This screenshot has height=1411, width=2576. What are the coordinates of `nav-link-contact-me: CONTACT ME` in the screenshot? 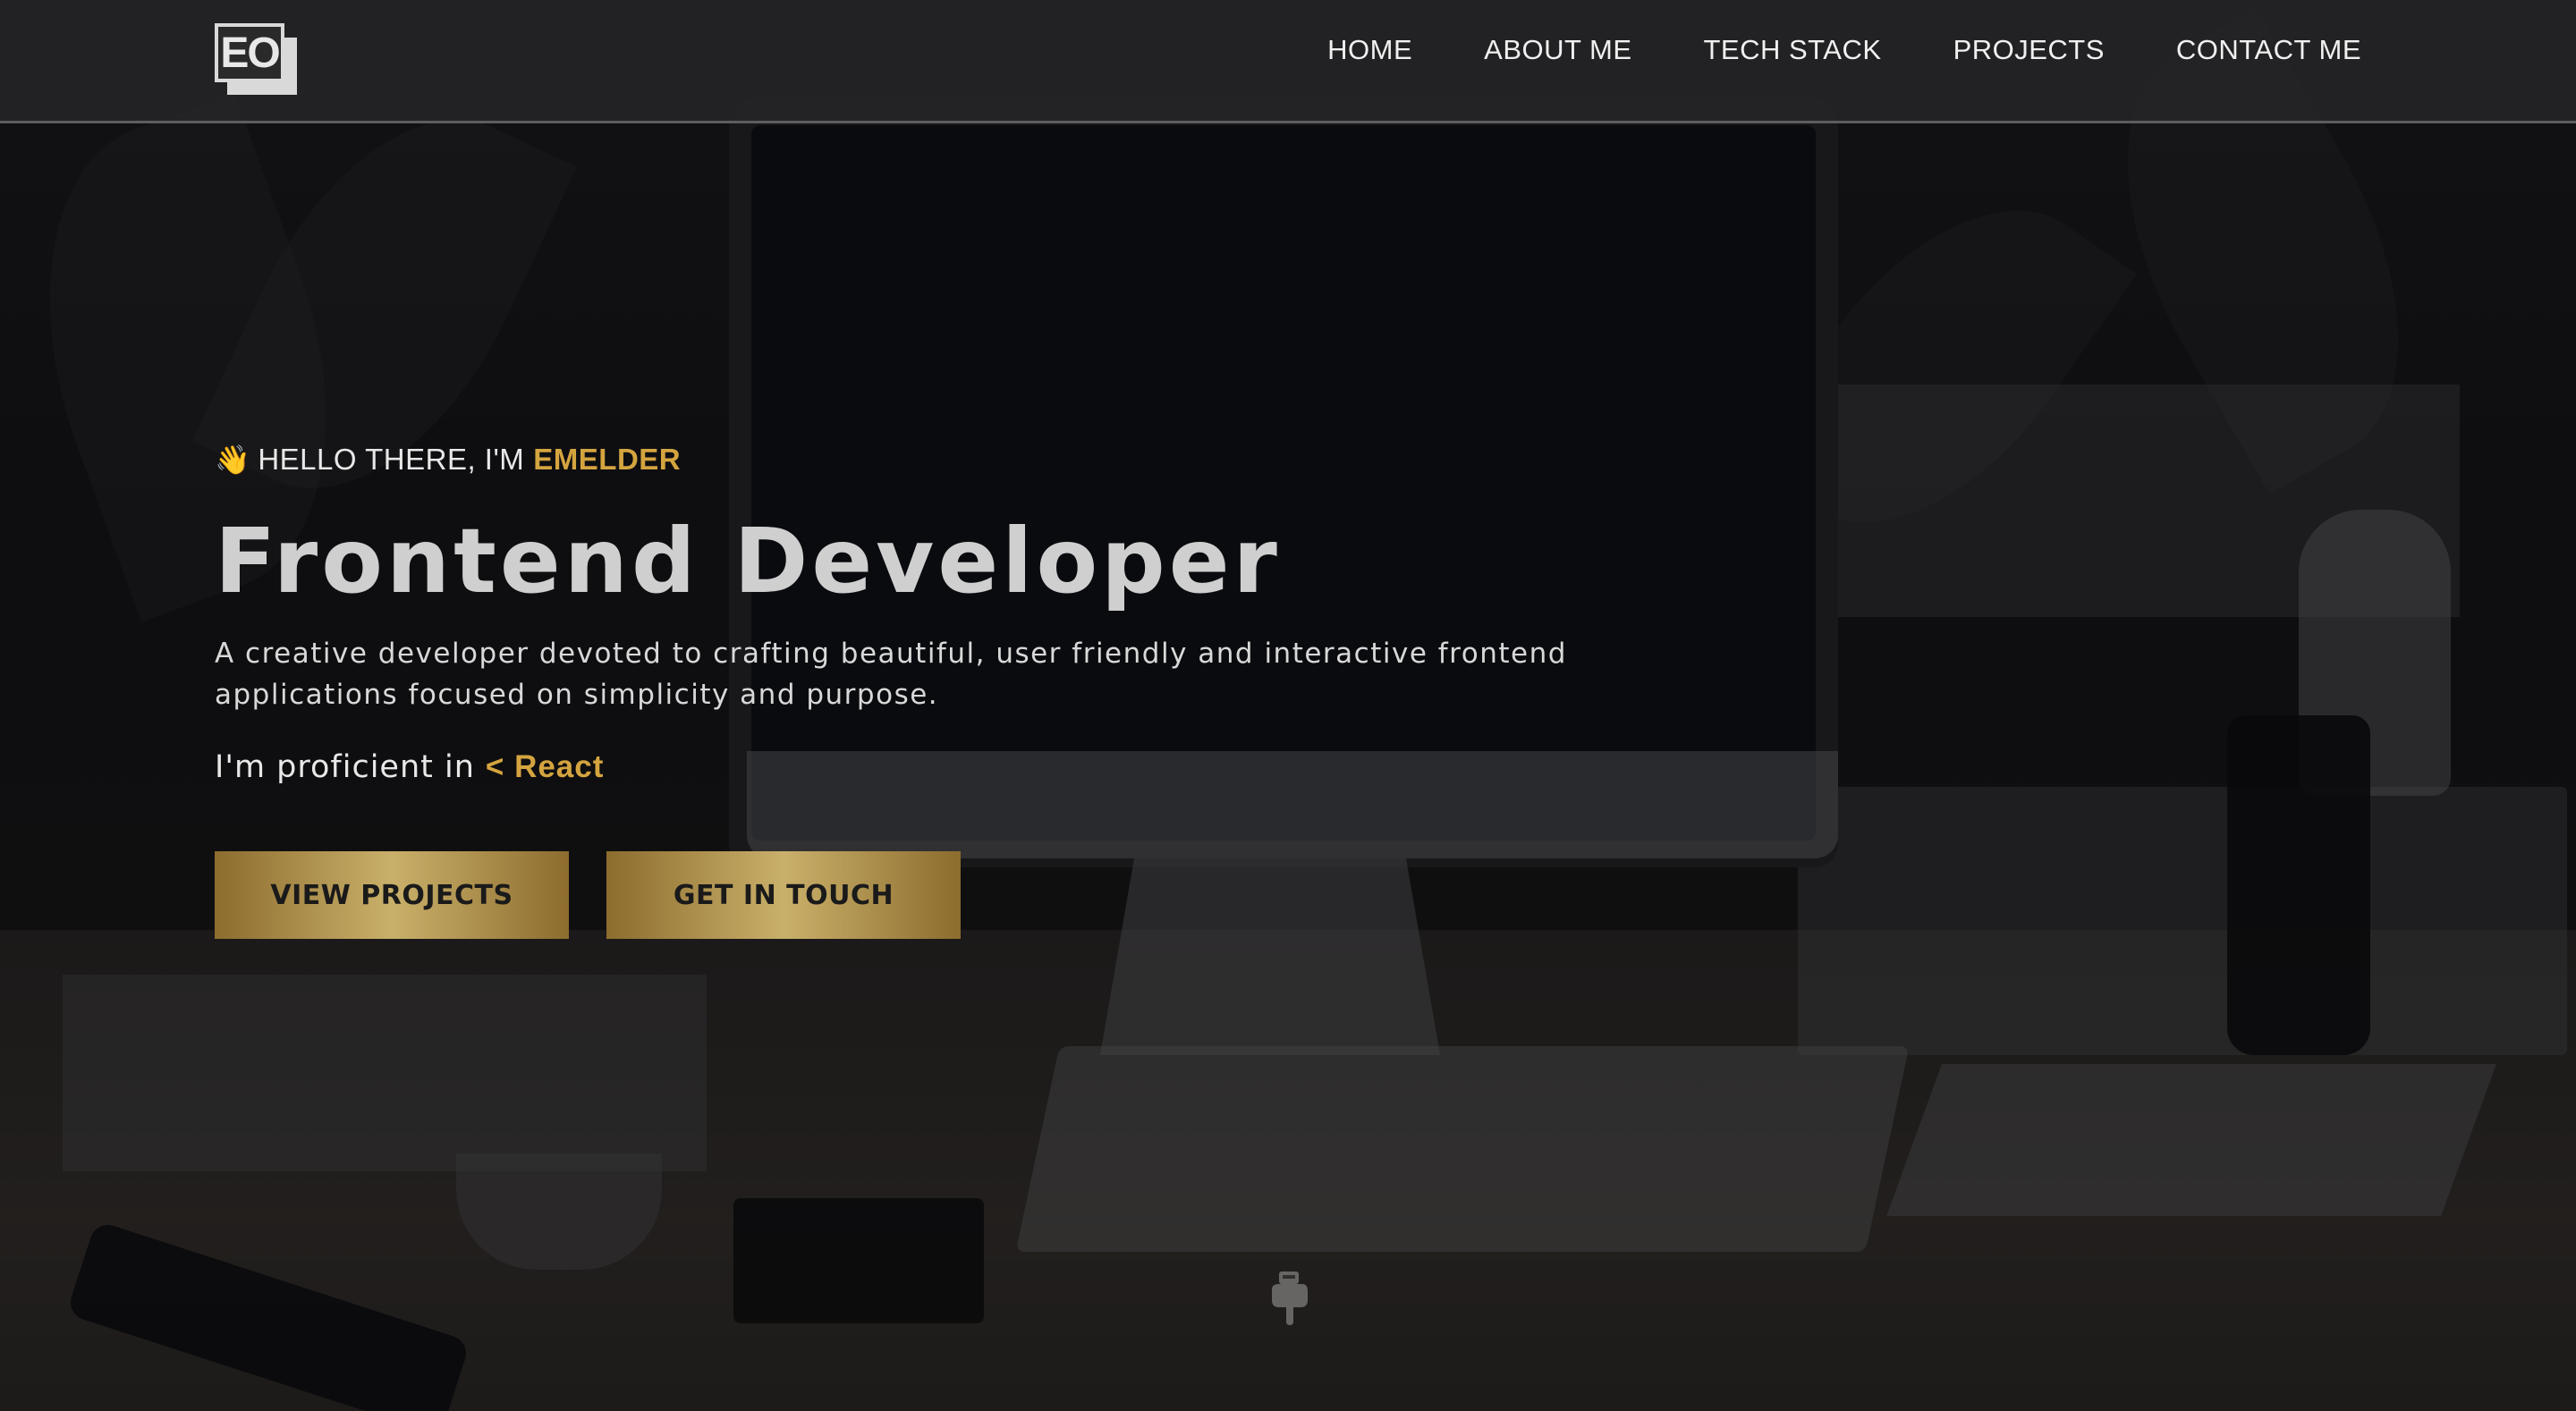 It's located at (2268, 50).